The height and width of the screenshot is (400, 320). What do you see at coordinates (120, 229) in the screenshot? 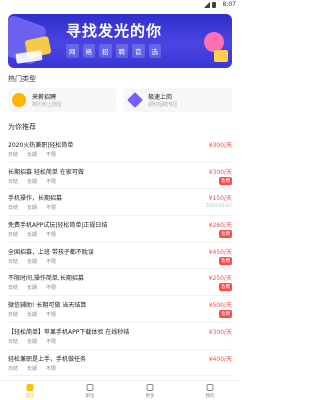
I see `job-item: 免费手机APP试玩|轻松简单|正规日结 ¥260/天 日结 长期 不限 急聘` at bounding box center [120, 229].